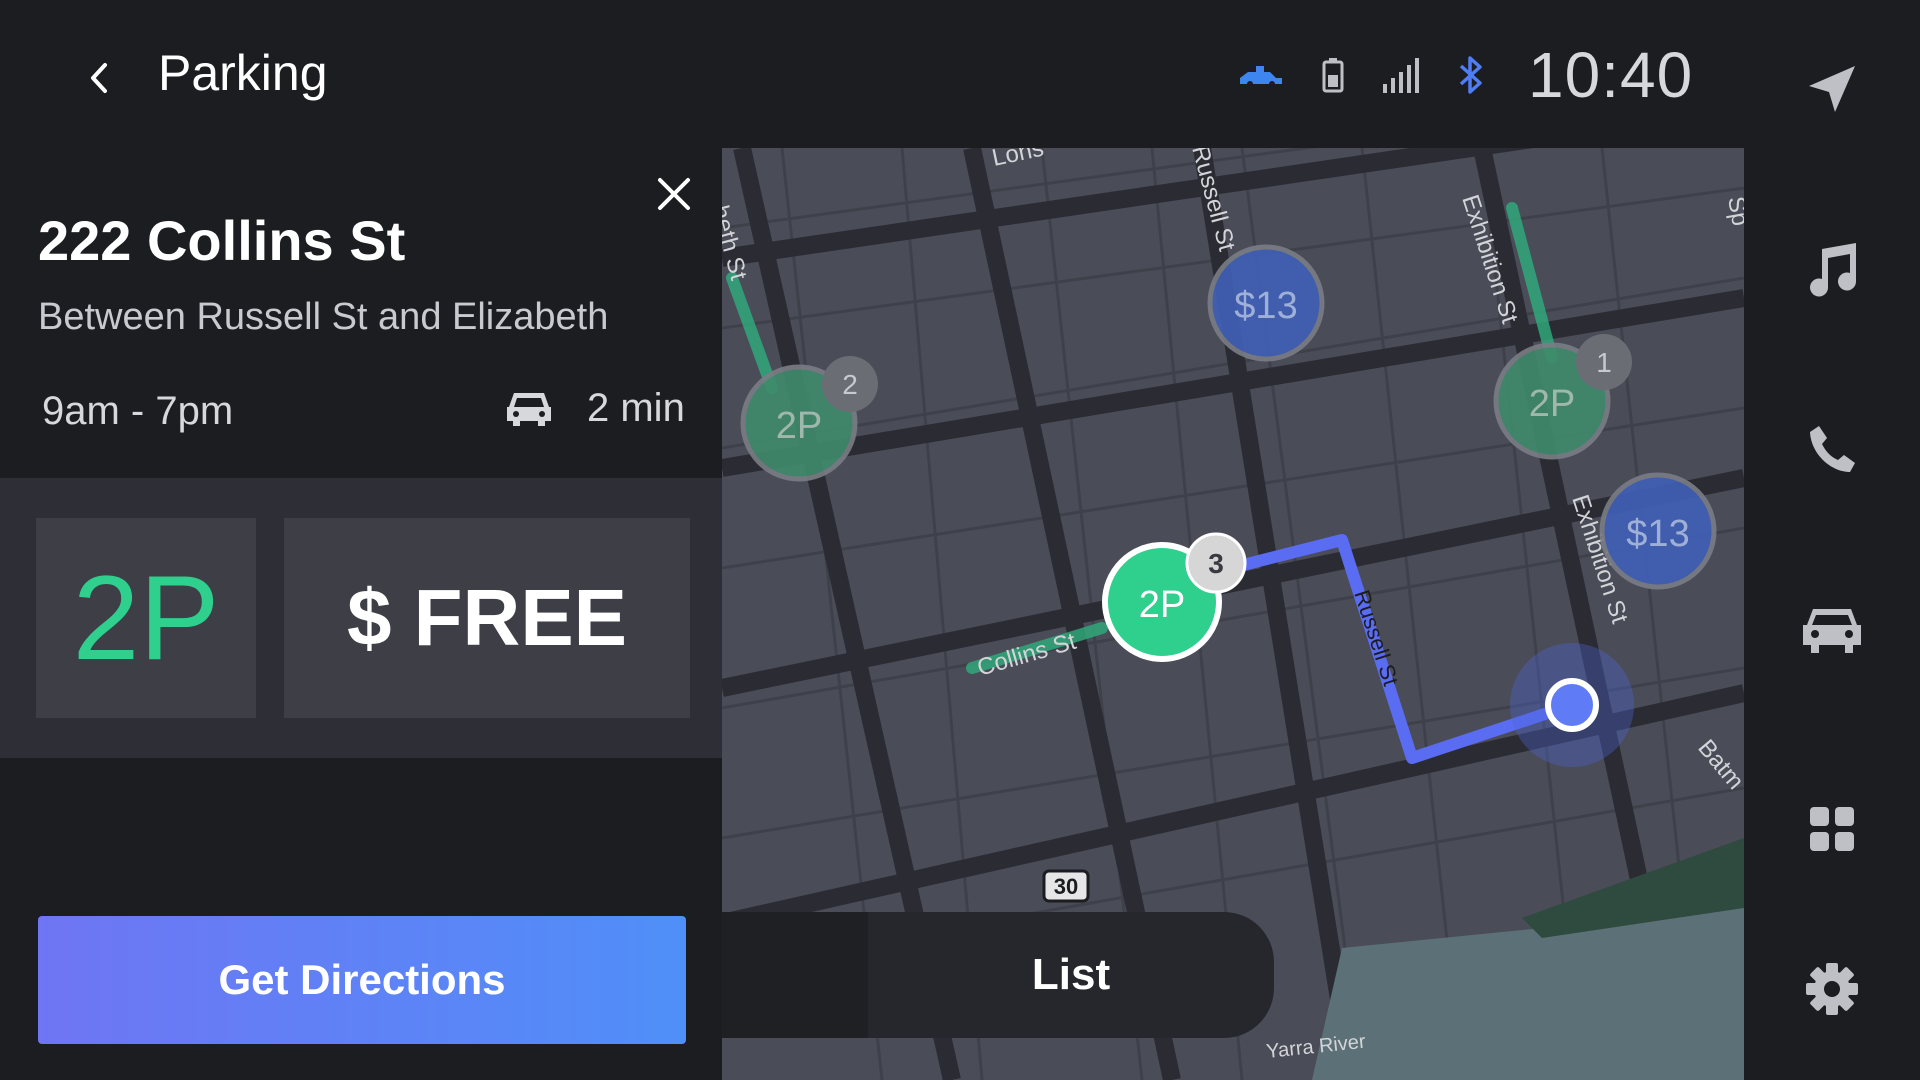 The width and height of the screenshot is (1920, 1080). Describe the element at coordinates (795, 975) in the screenshot. I see `view-toggle-map` at that location.